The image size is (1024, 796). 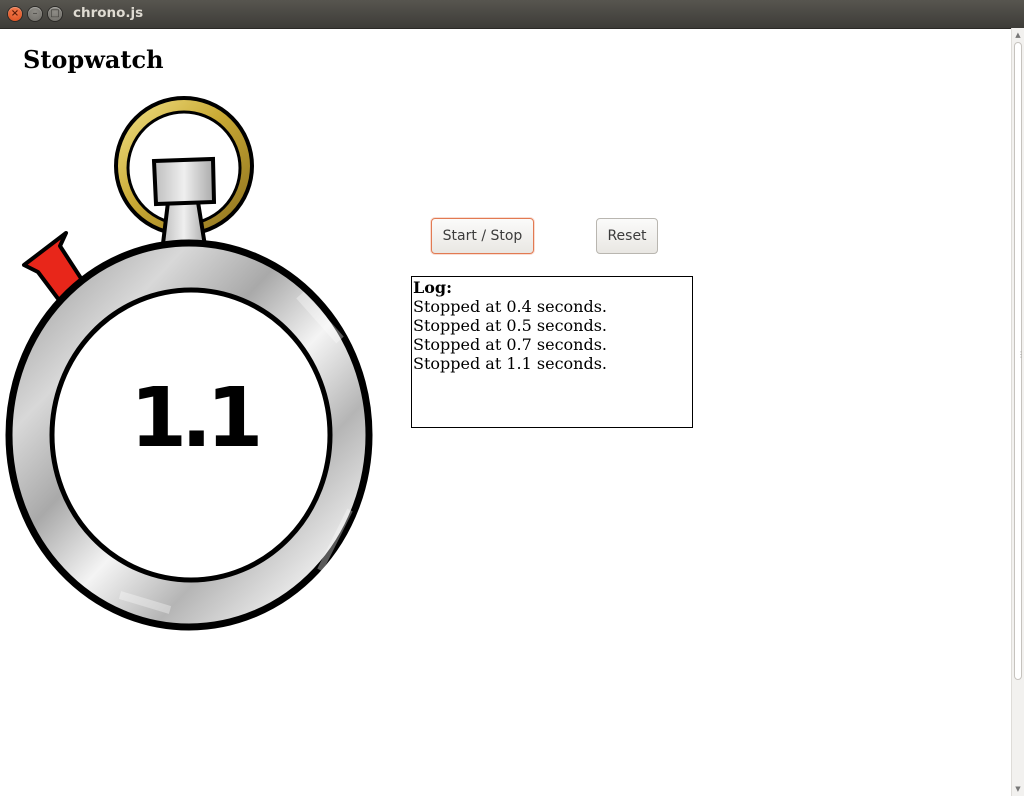 What do you see at coordinates (510, 344) in the screenshot?
I see `log-entry: Stopped at 0.7 seconds.` at bounding box center [510, 344].